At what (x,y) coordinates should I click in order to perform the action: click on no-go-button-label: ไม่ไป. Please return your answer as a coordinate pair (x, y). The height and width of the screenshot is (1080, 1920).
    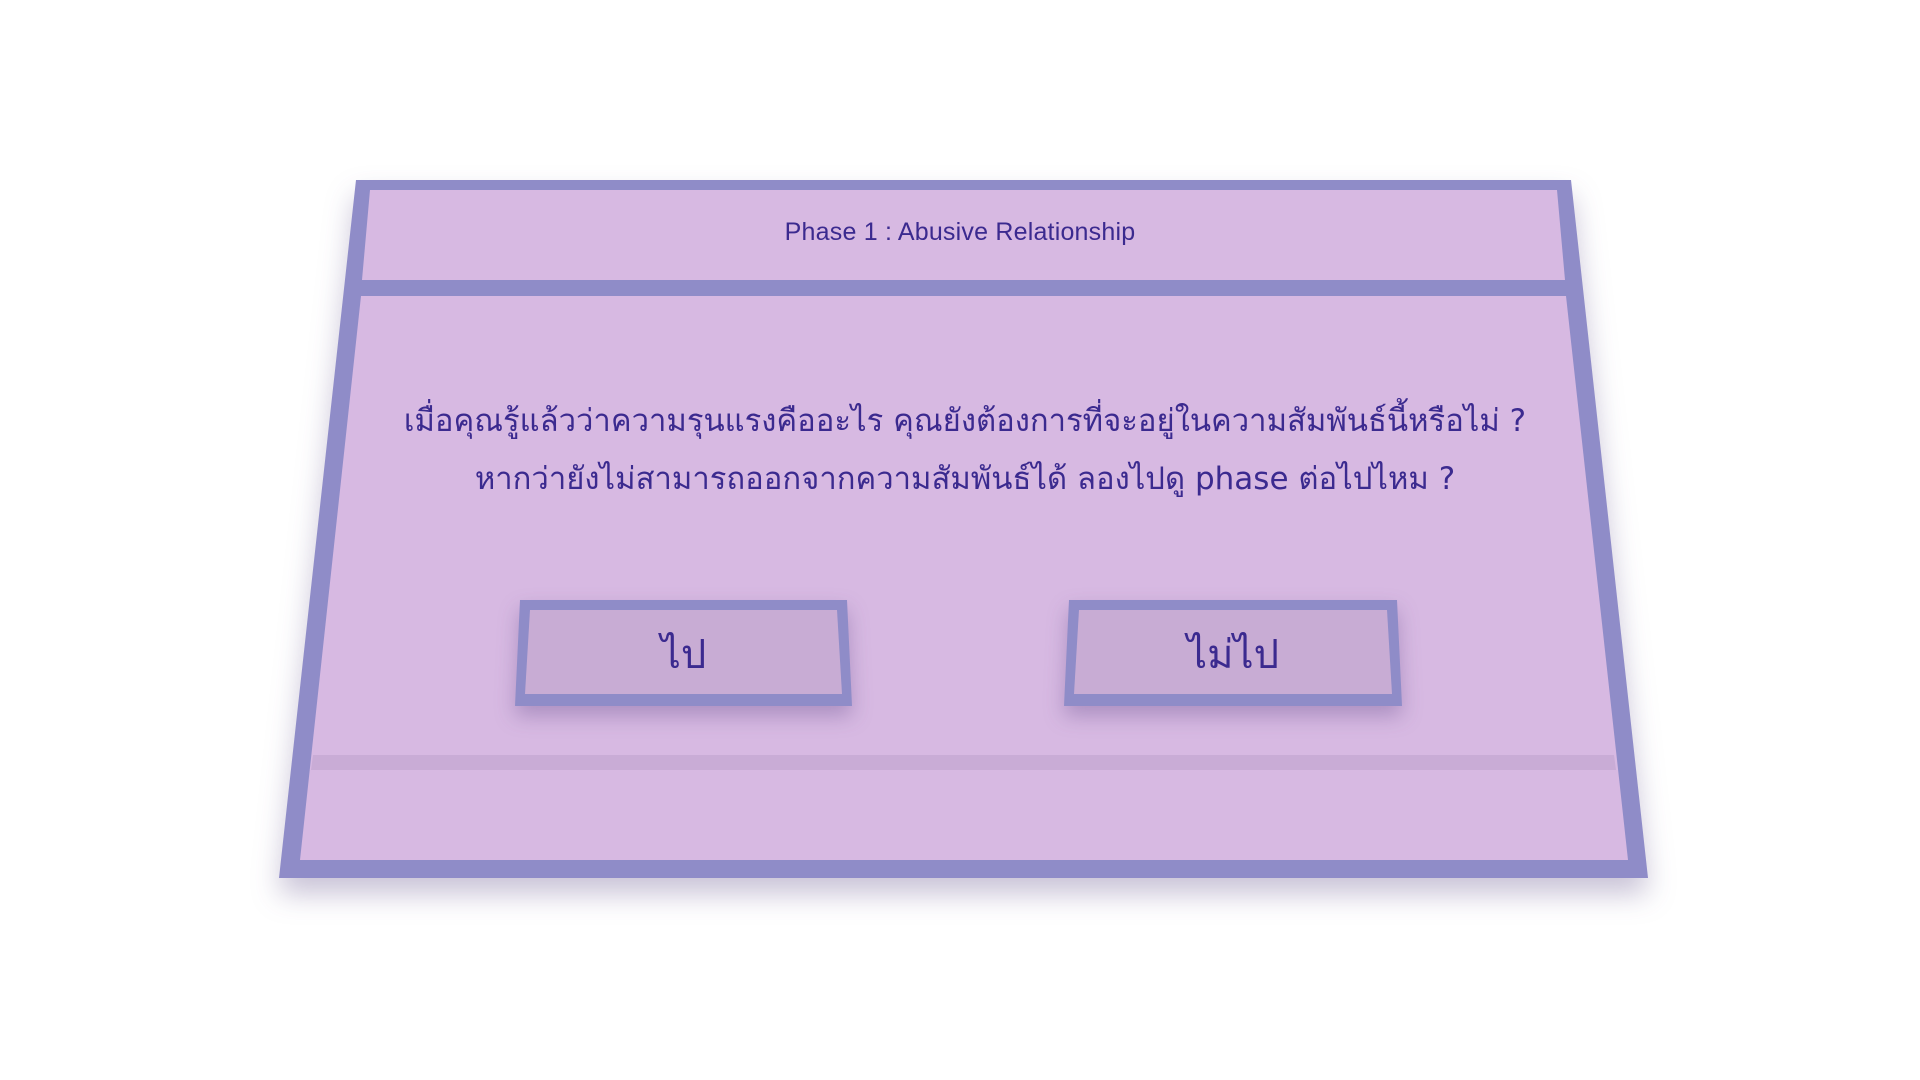
    Looking at the image, I should click on (1233, 655).